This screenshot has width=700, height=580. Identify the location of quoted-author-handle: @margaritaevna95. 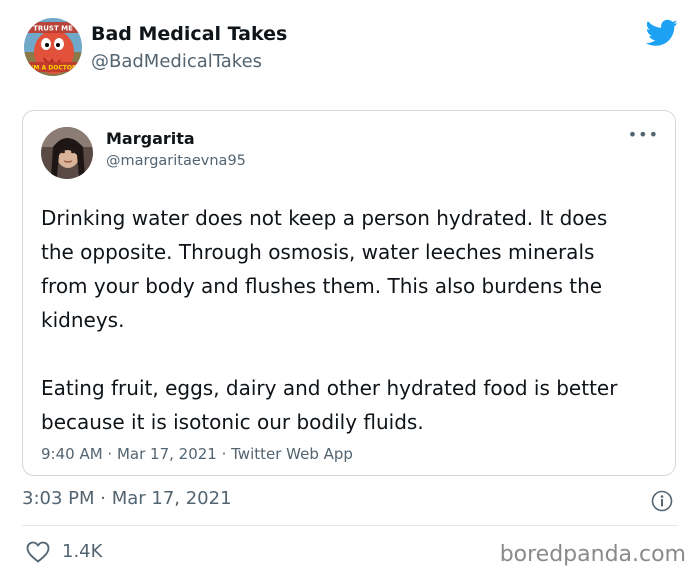
(176, 161).